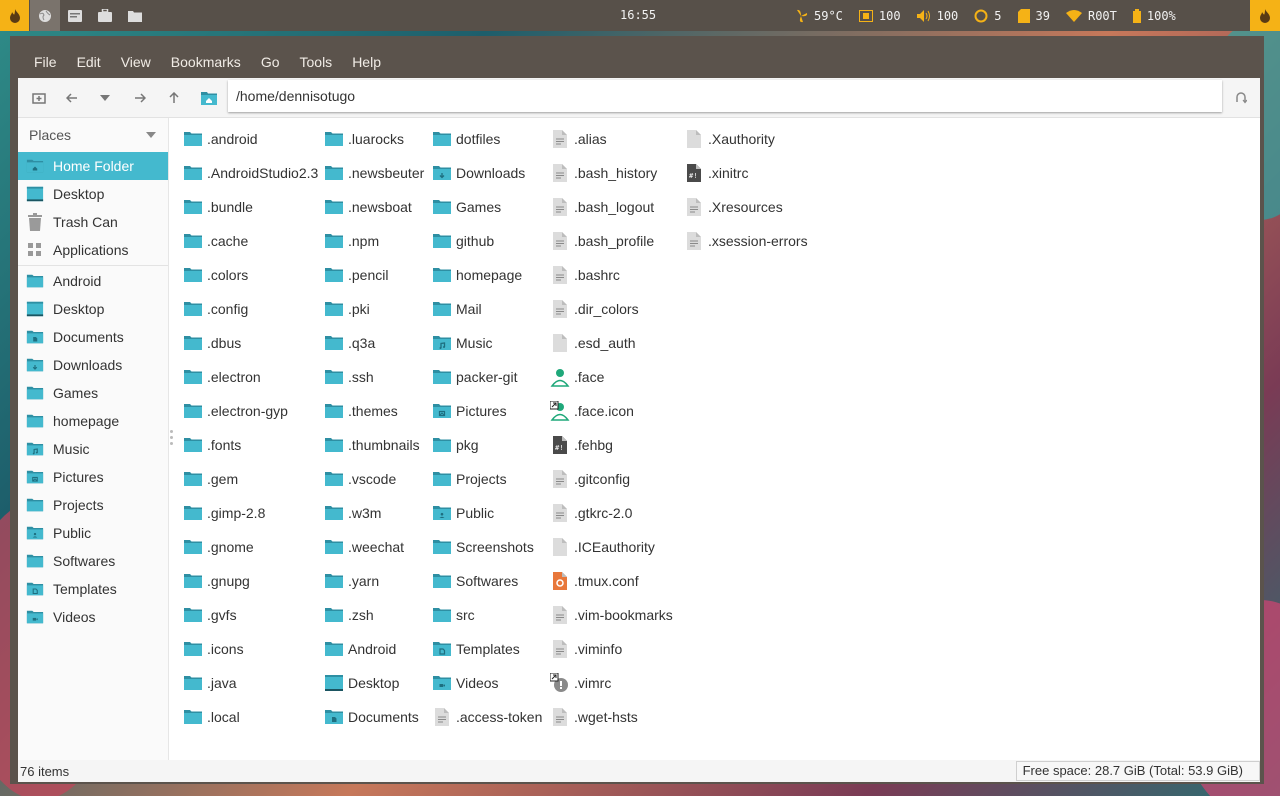 The image size is (1280, 796). What do you see at coordinates (1241, 98) in the screenshot?
I see `reload-button` at bounding box center [1241, 98].